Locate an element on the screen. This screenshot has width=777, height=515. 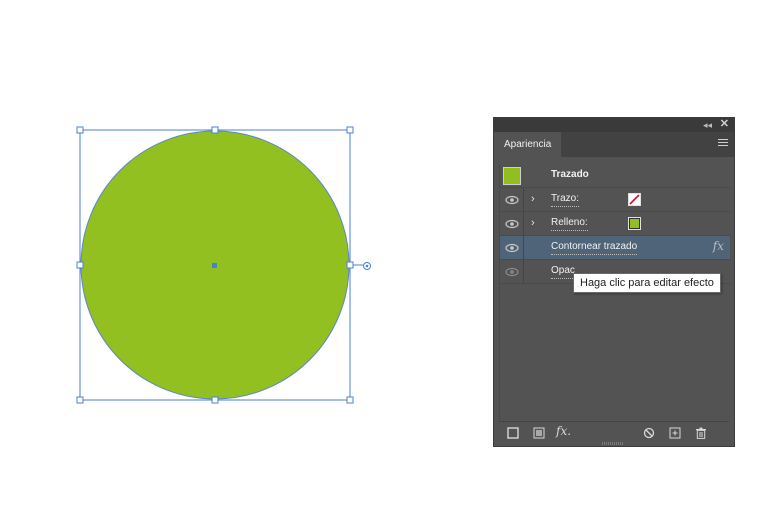
fill-swatch is located at coordinates (634, 223).